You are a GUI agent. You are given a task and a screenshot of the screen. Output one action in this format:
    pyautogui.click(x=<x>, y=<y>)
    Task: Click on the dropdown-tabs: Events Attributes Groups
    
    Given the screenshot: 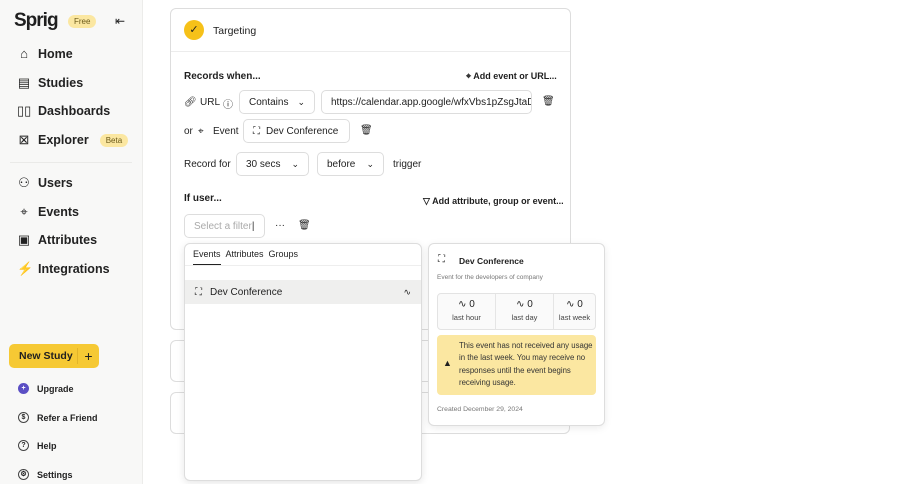 What is the action you would take?
    pyautogui.click(x=245, y=257)
    